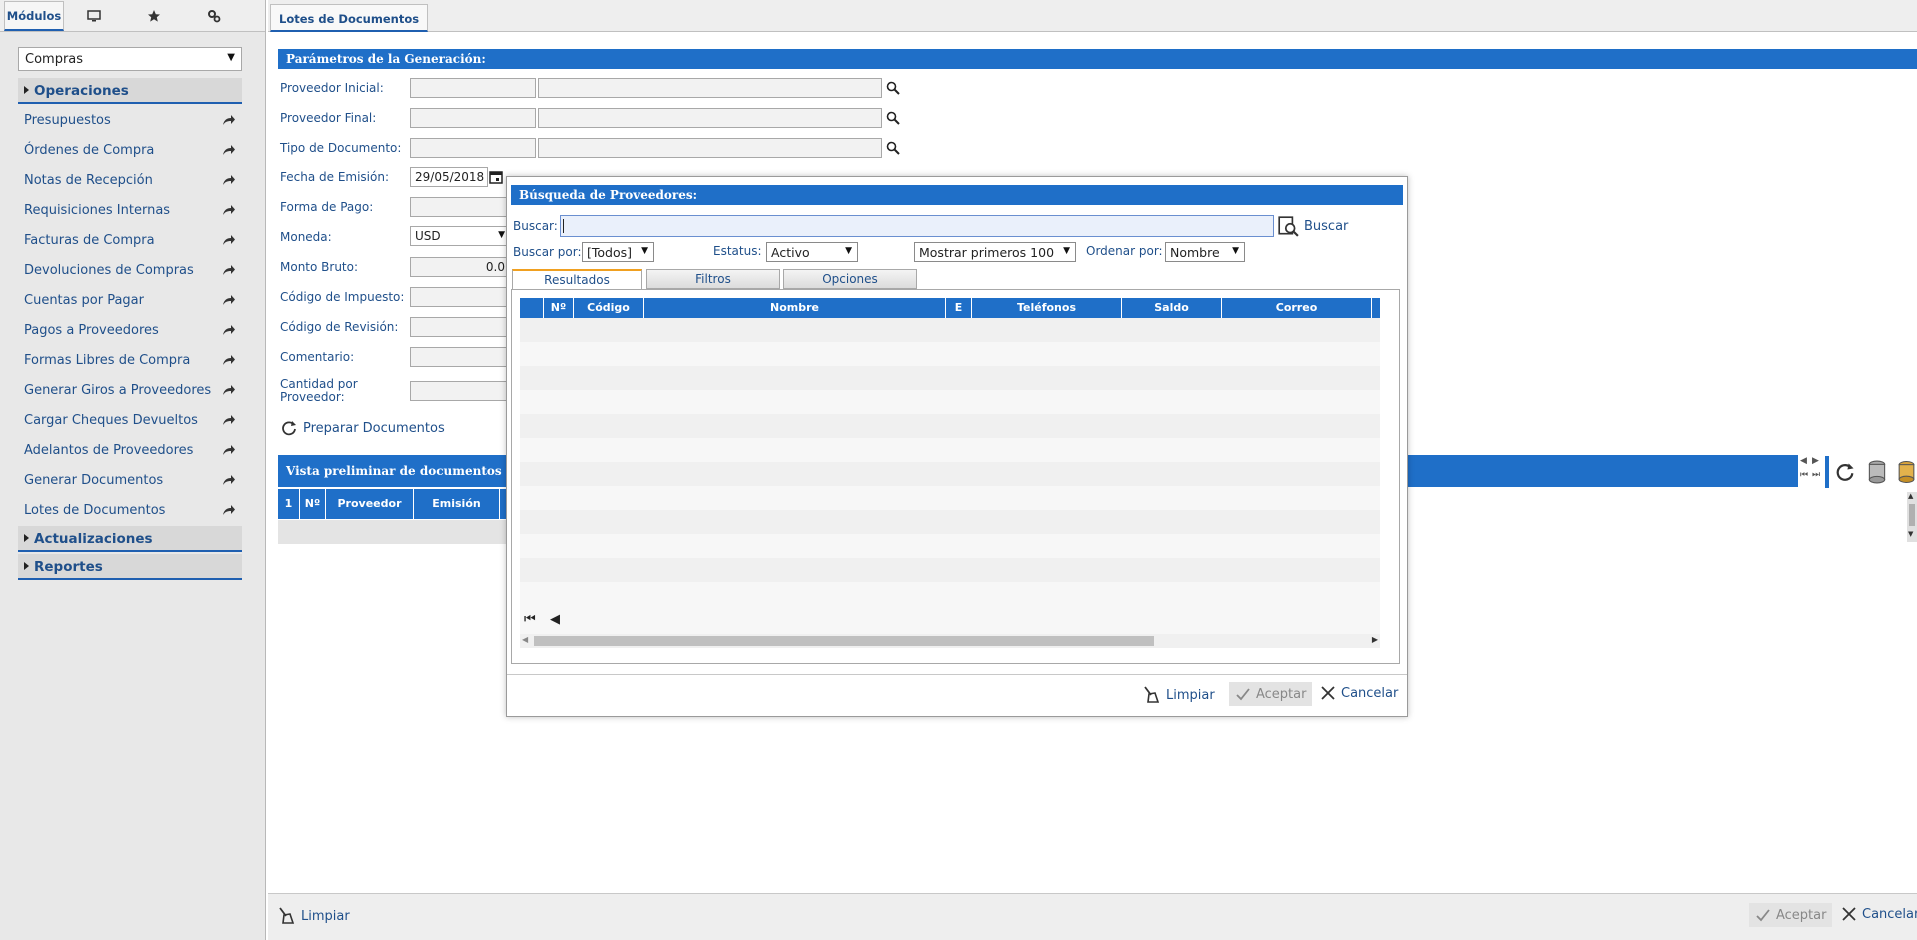 The width and height of the screenshot is (1917, 940). What do you see at coordinates (460, 236) in the screenshot?
I see `moneda-select: USD ▼` at bounding box center [460, 236].